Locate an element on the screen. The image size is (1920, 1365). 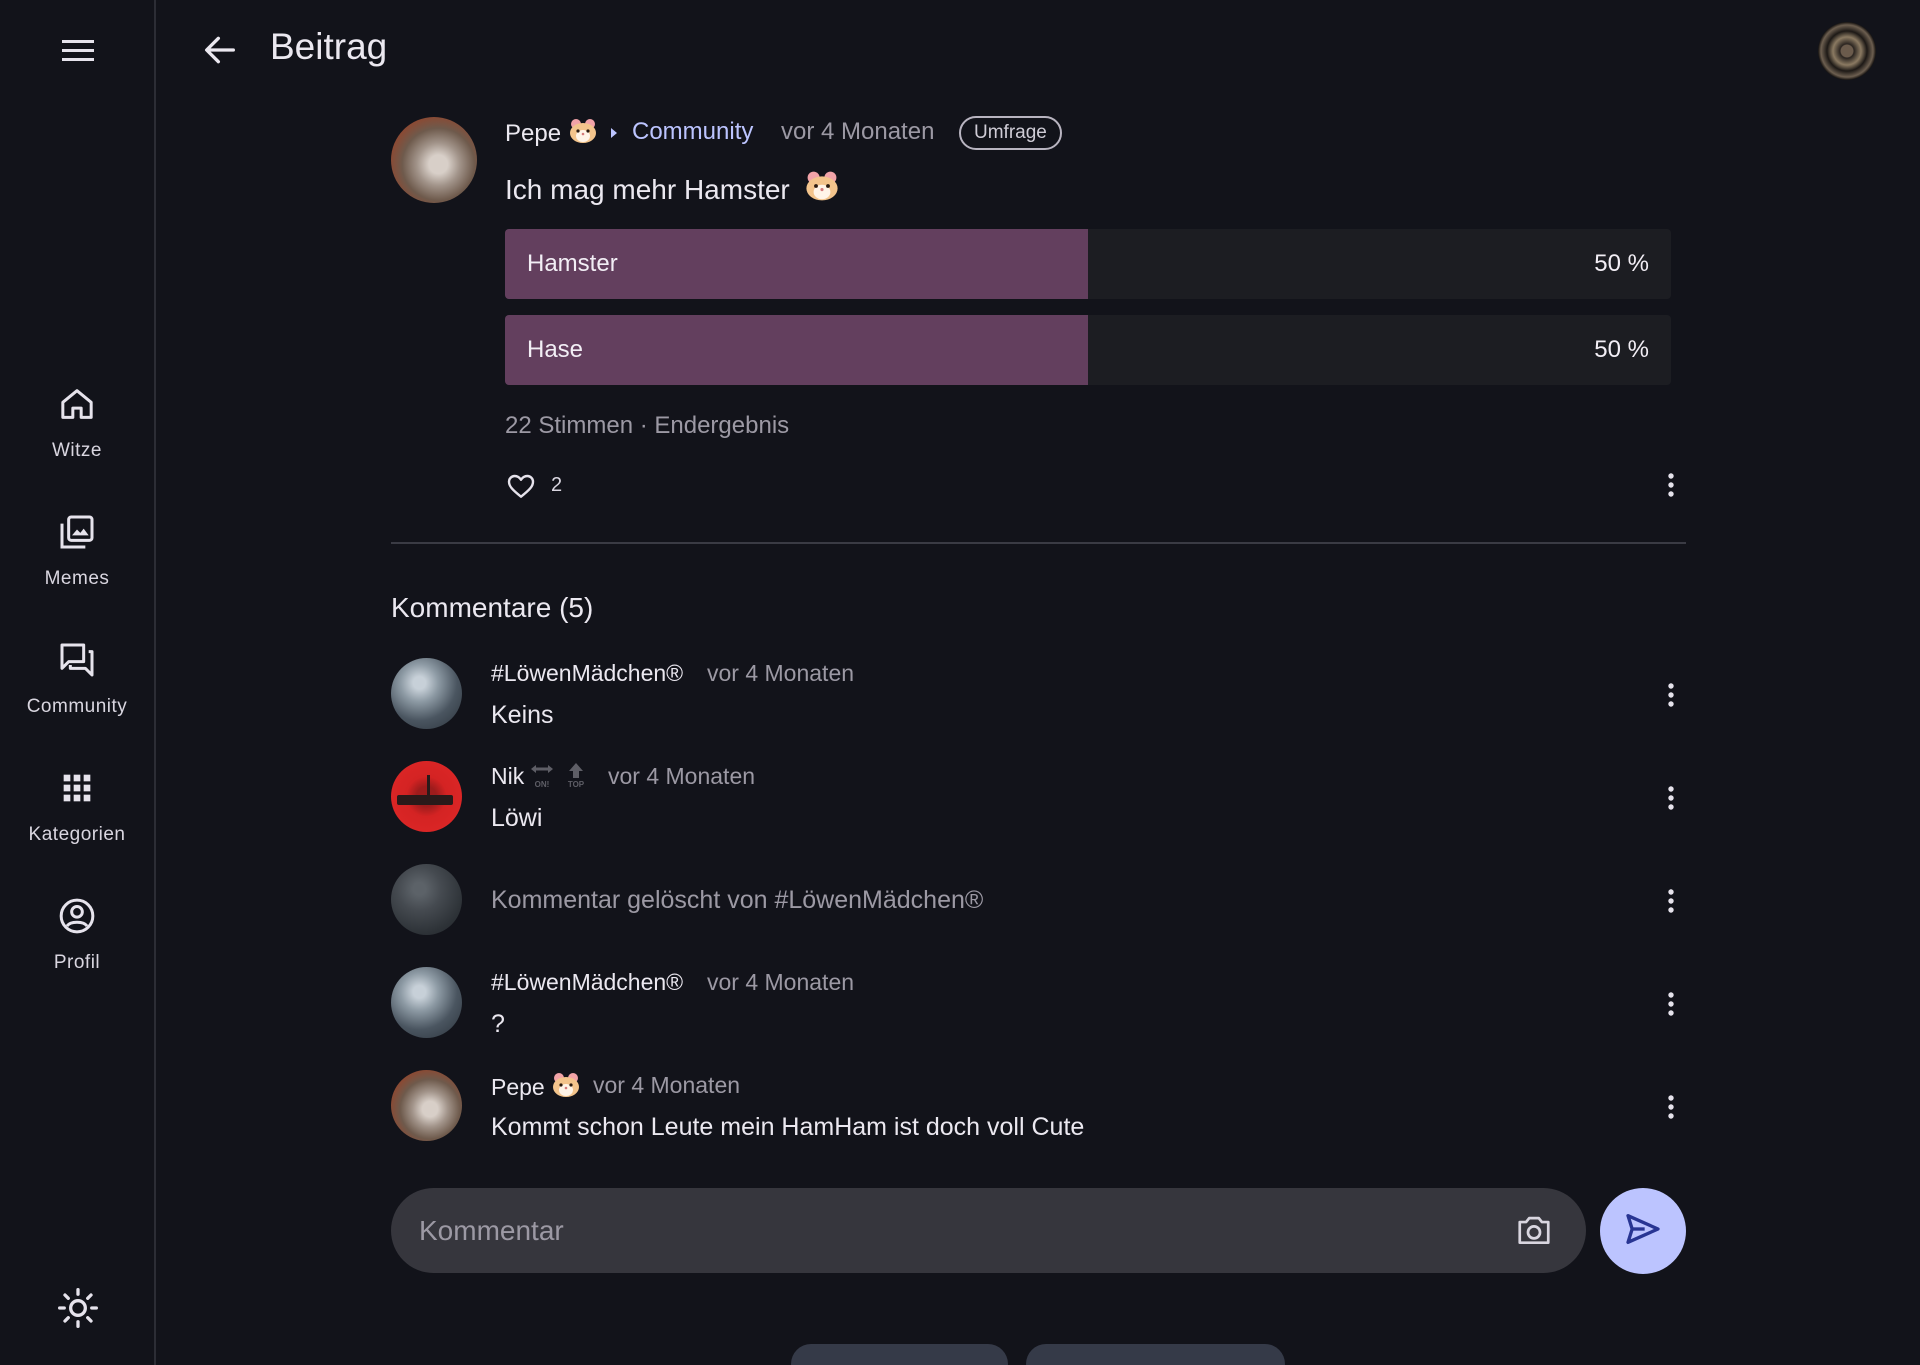
poll-result-bar is located at coordinates (796, 350).